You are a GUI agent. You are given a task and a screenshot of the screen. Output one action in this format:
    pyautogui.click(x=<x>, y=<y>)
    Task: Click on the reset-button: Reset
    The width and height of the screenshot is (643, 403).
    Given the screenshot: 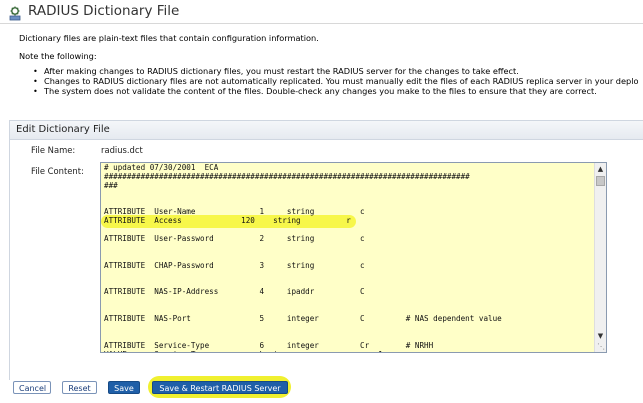 What is the action you would take?
    pyautogui.click(x=79, y=387)
    